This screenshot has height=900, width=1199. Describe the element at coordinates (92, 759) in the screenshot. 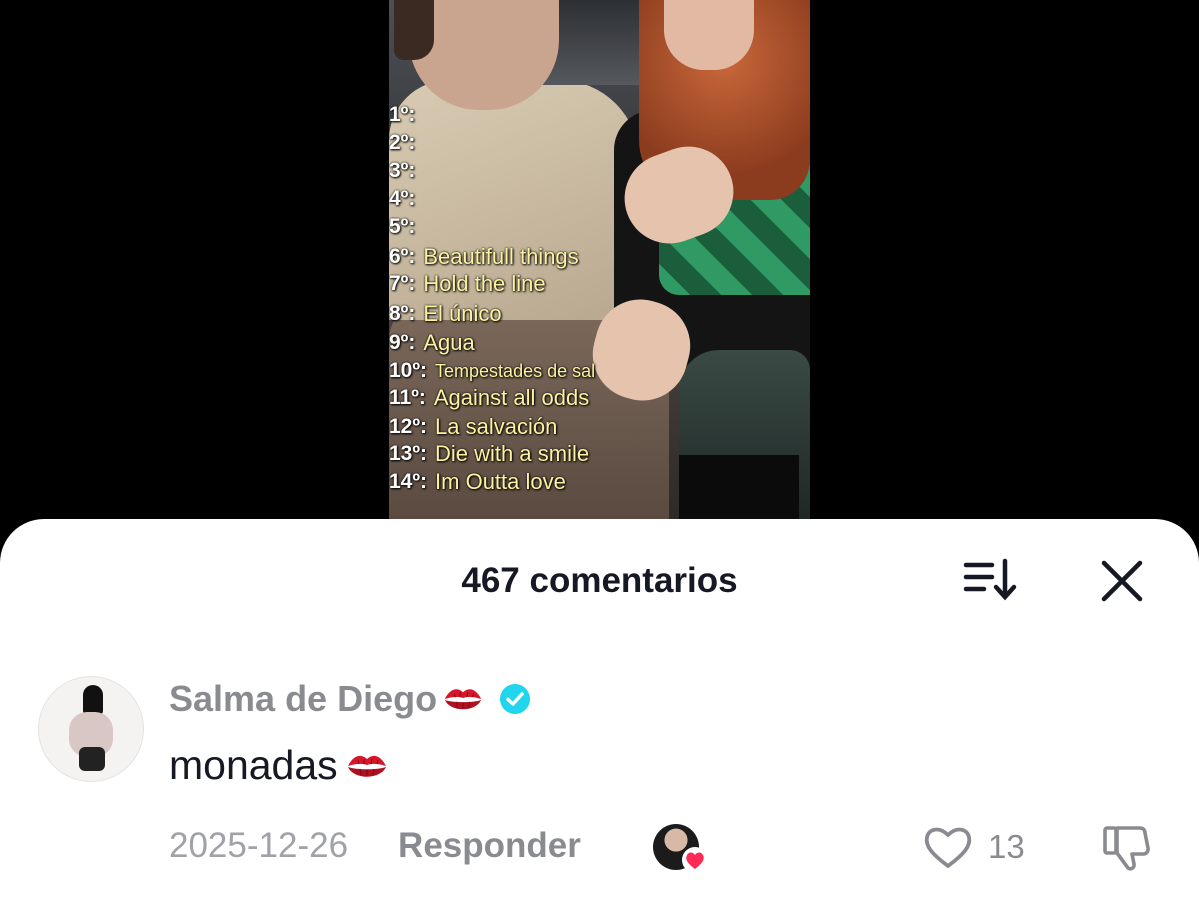

I see `avatar-figure-legs` at that location.